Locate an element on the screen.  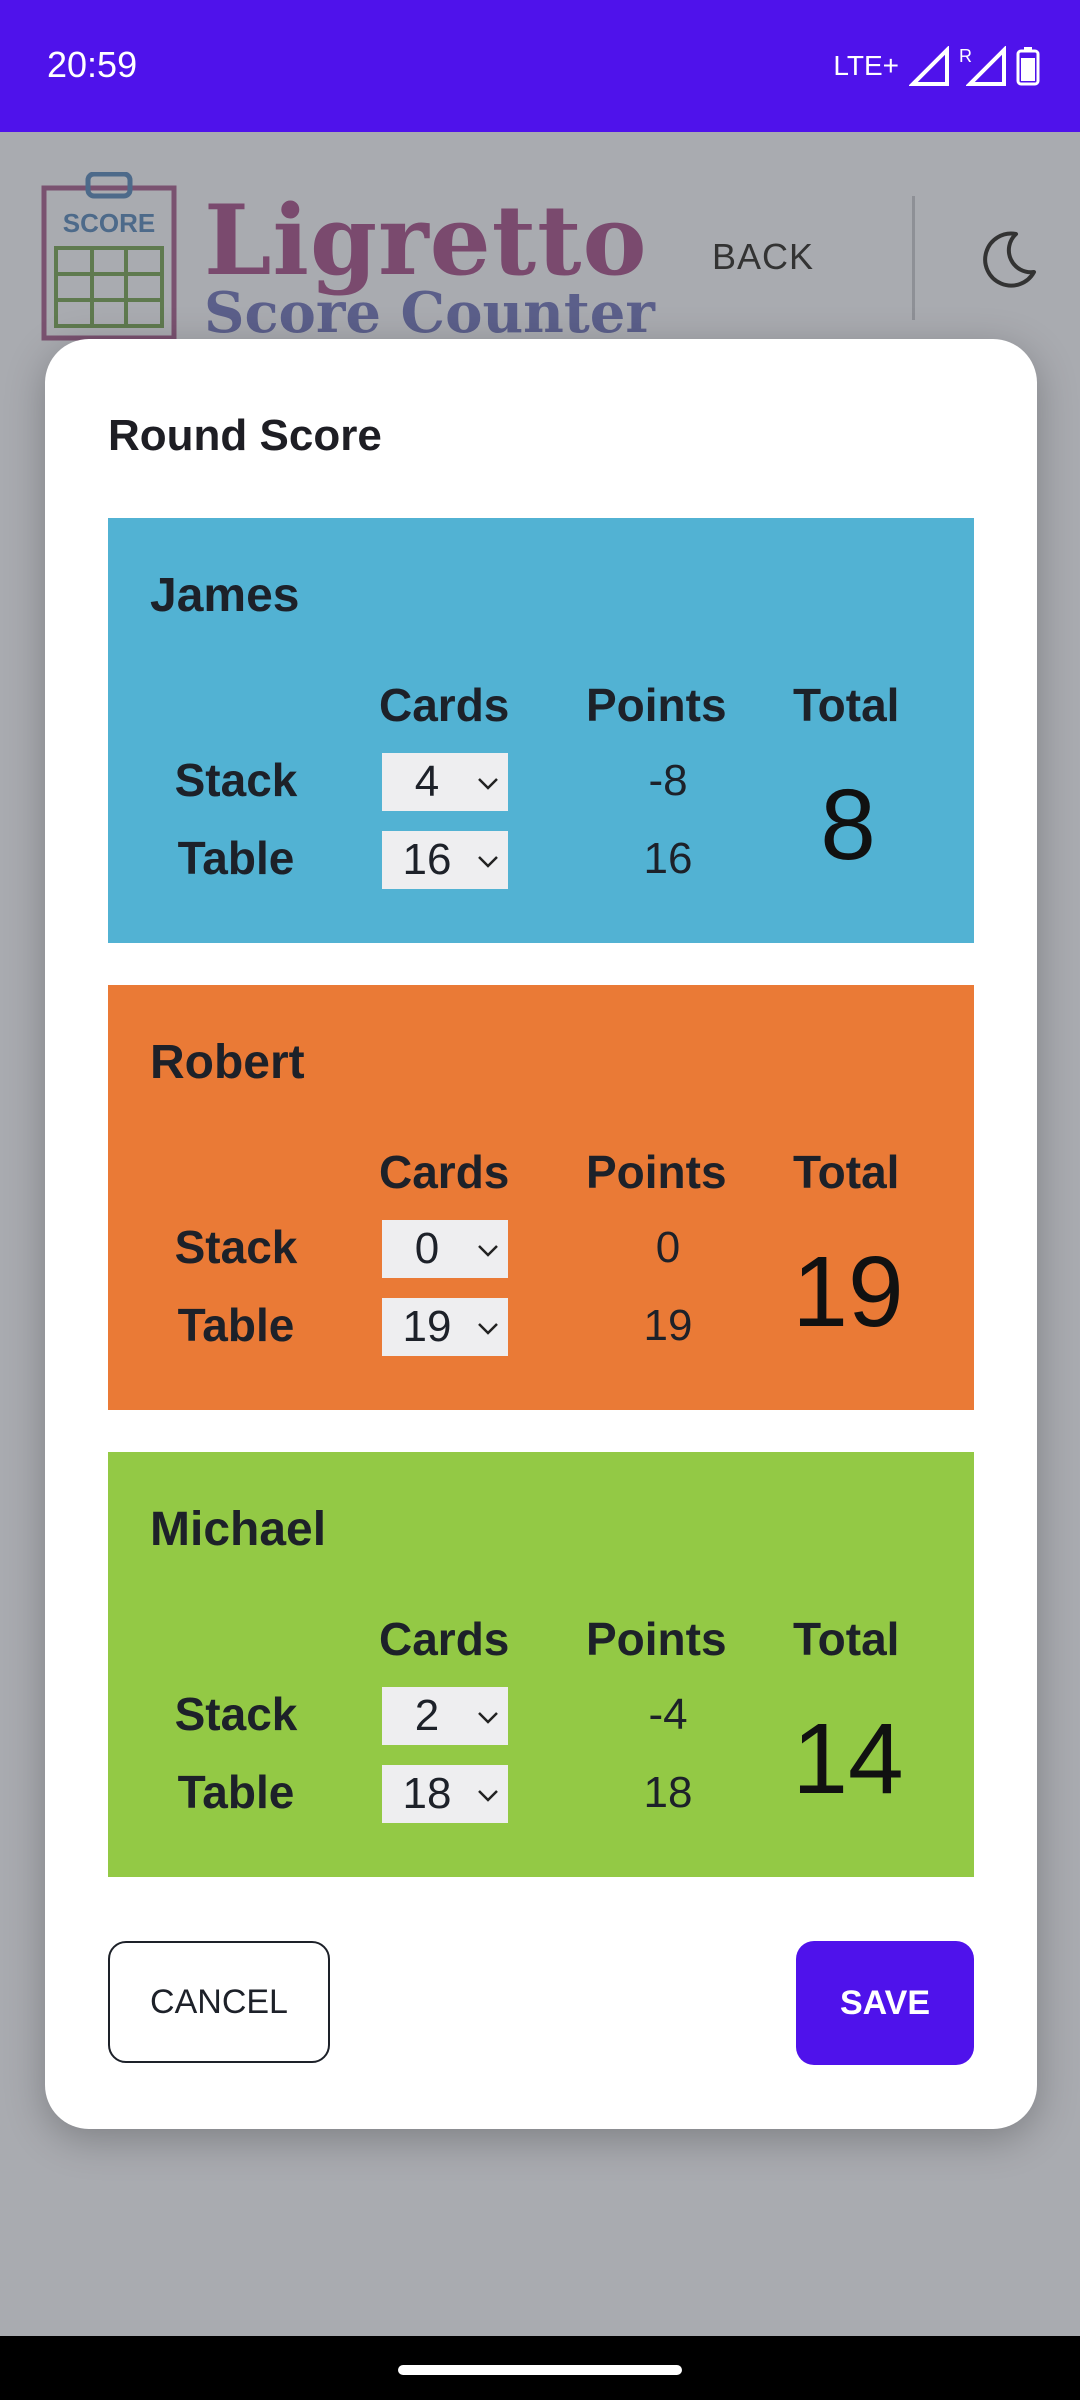
total-score: 14 is located at coordinates (848, 1759).